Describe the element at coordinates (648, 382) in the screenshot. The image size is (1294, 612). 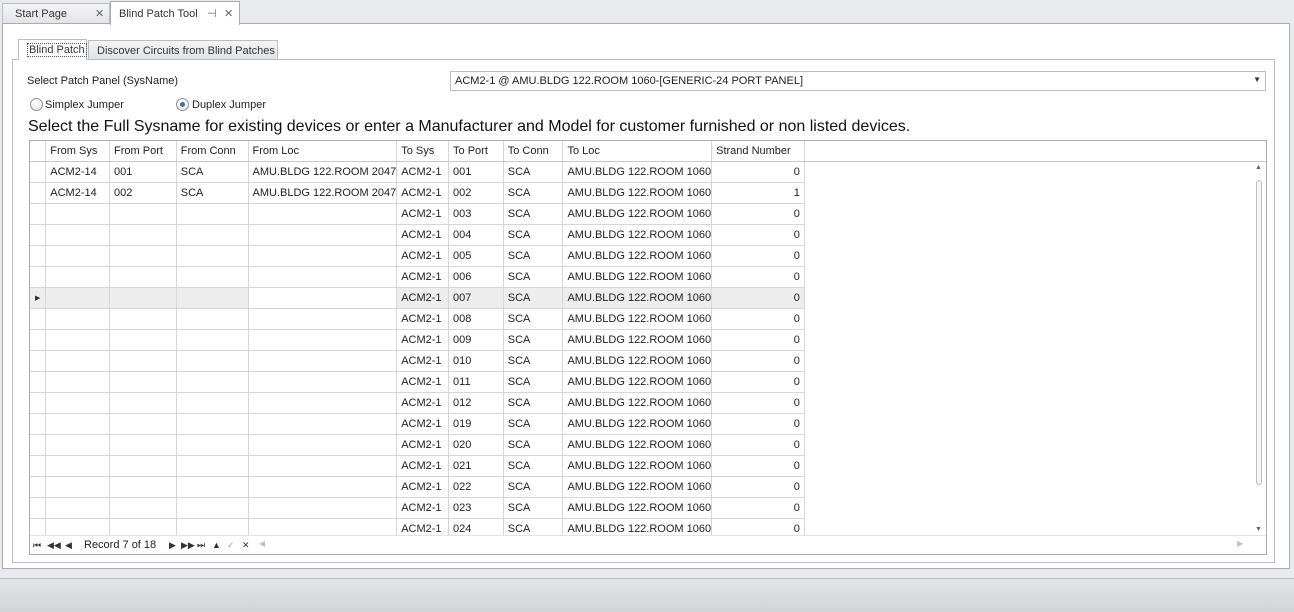
I see `table-row: ACM2-1 011 SCA AMU.BLDG 122.ROOM 1060 0` at that location.